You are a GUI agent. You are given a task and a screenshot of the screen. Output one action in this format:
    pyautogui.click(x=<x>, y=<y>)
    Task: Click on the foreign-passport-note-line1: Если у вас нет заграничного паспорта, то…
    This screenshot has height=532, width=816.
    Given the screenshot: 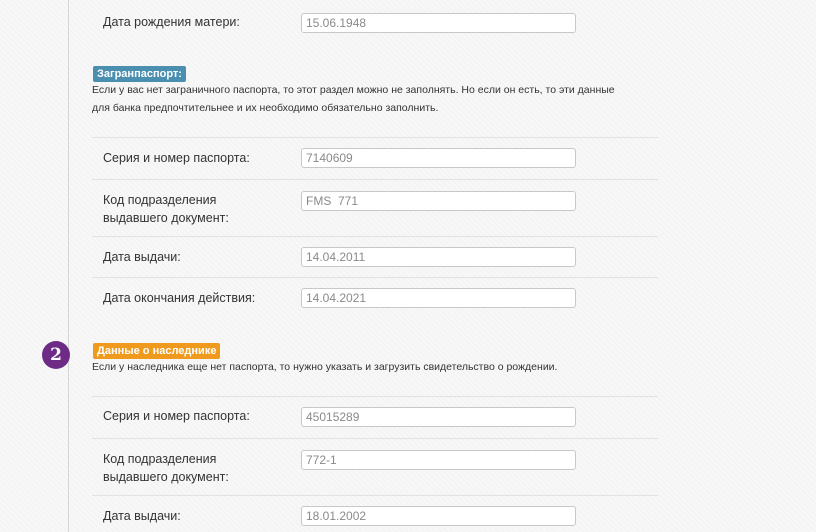 What is the action you would take?
    pyautogui.click(x=353, y=90)
    